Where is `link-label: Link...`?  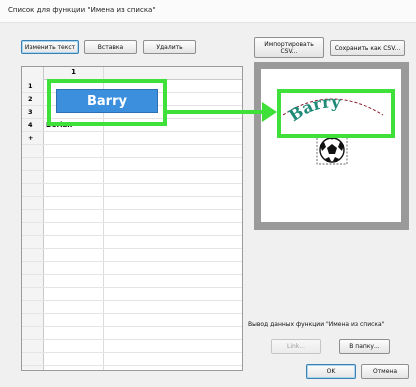
link-label: Link... is located at coordinates (295, 346).